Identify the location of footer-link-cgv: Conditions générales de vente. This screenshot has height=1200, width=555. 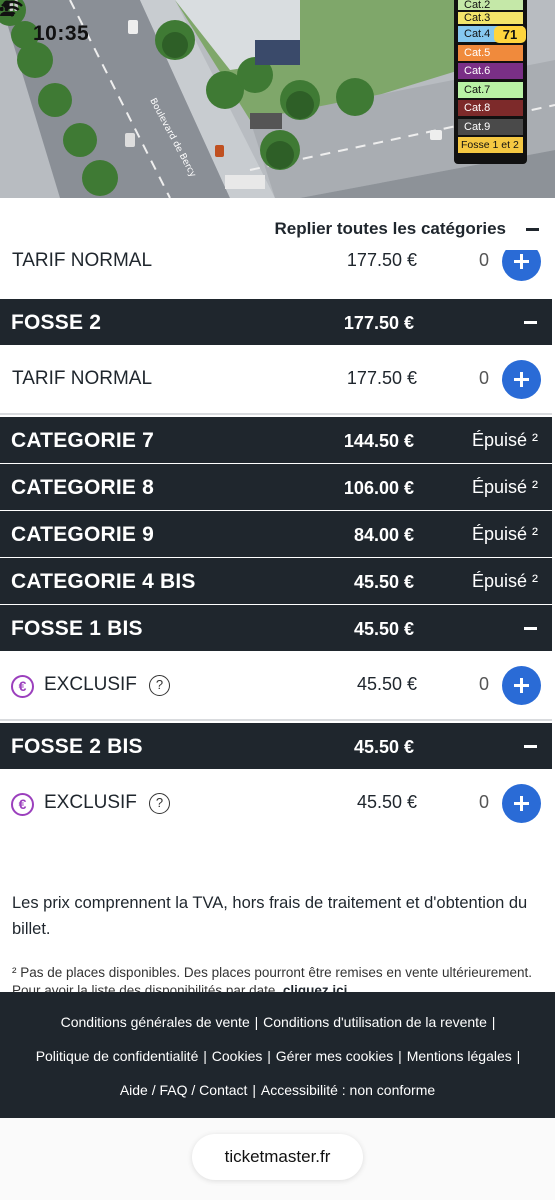
(155, 1022).